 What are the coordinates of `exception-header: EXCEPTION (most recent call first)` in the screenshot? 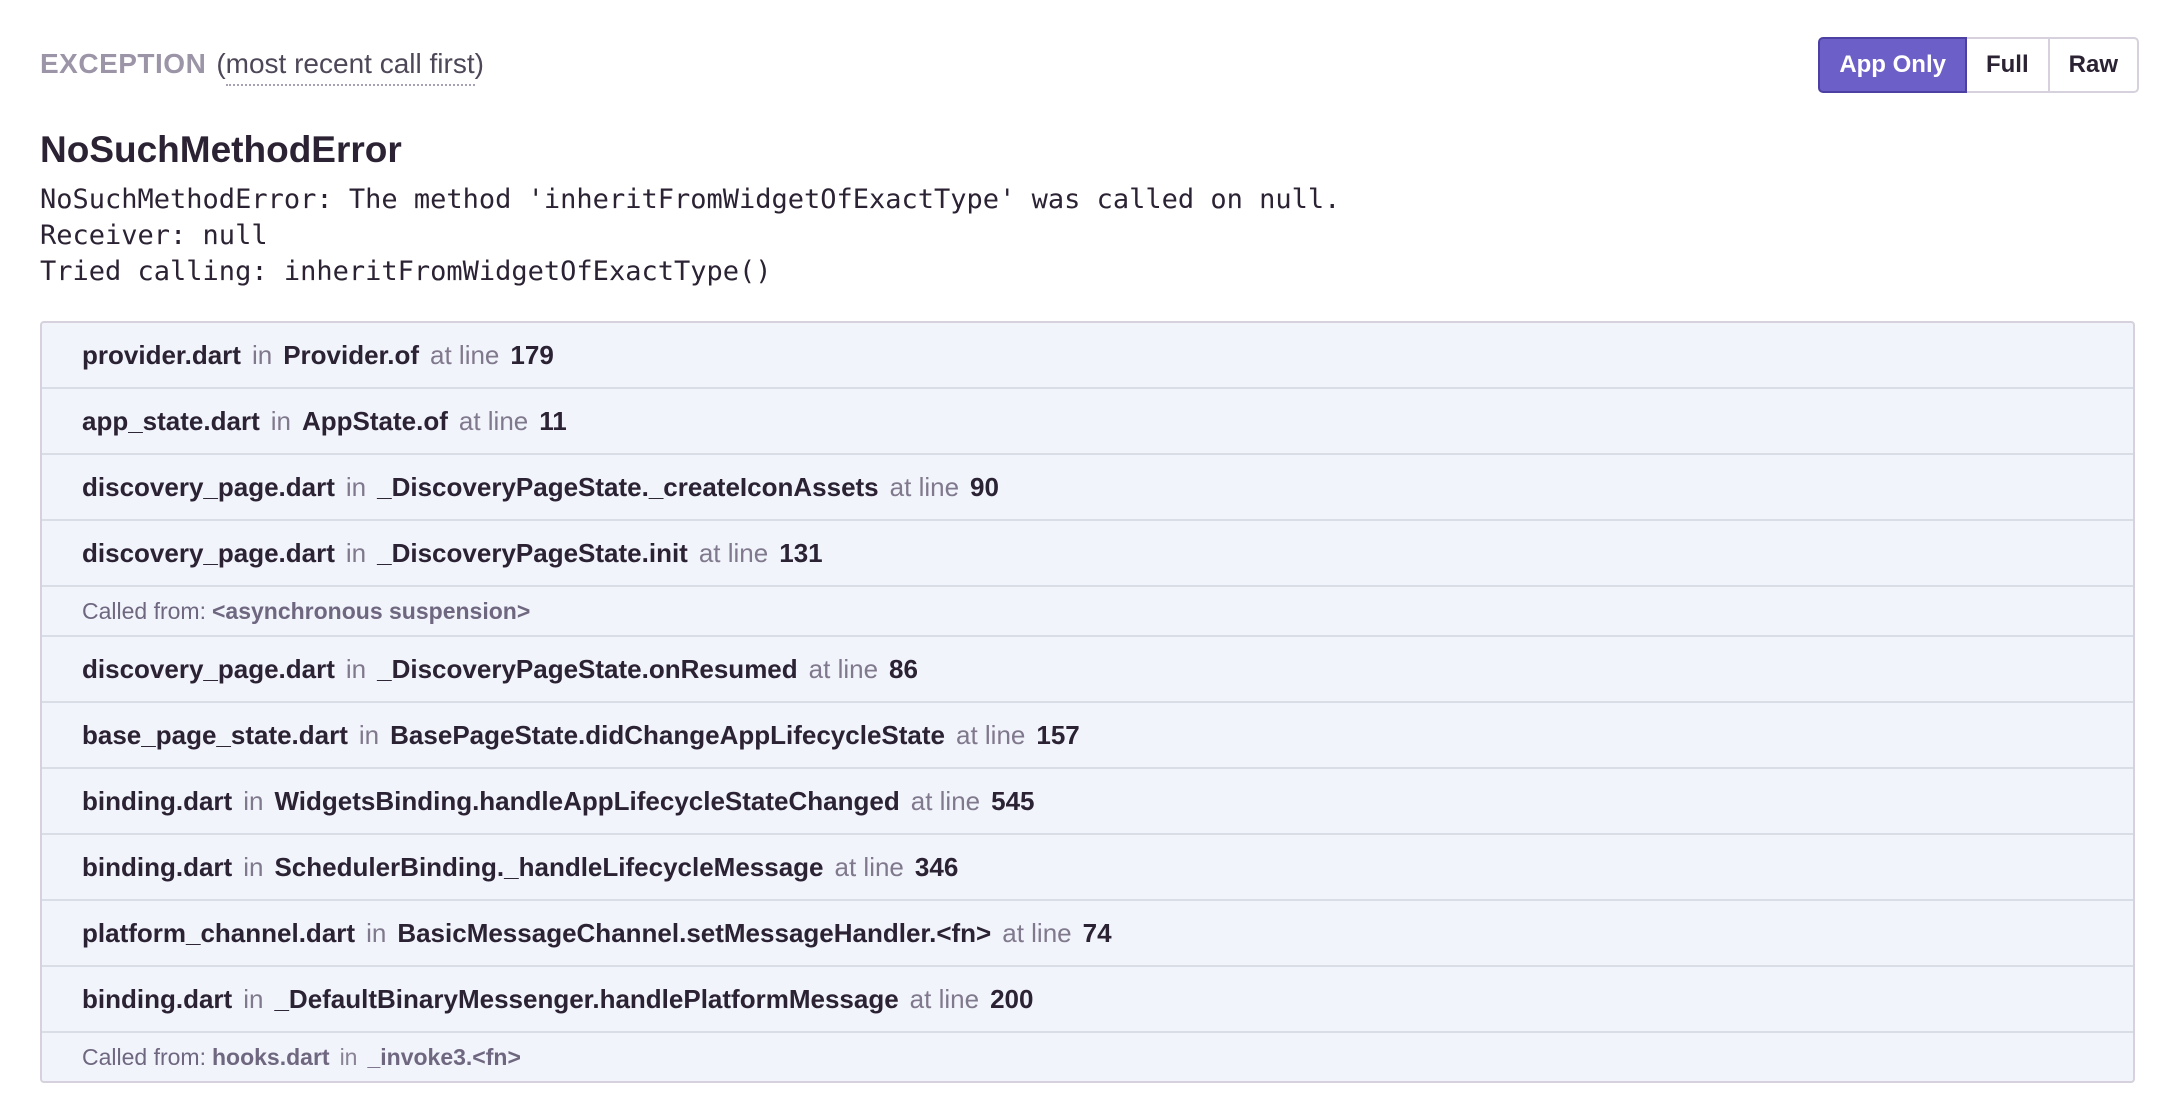 It's located at (262, 65).